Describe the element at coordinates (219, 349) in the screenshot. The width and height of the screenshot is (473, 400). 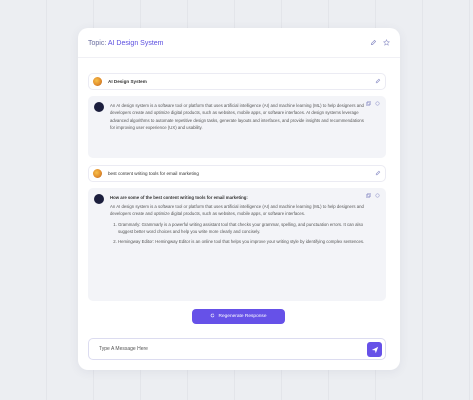
I see `message-input` at that location.